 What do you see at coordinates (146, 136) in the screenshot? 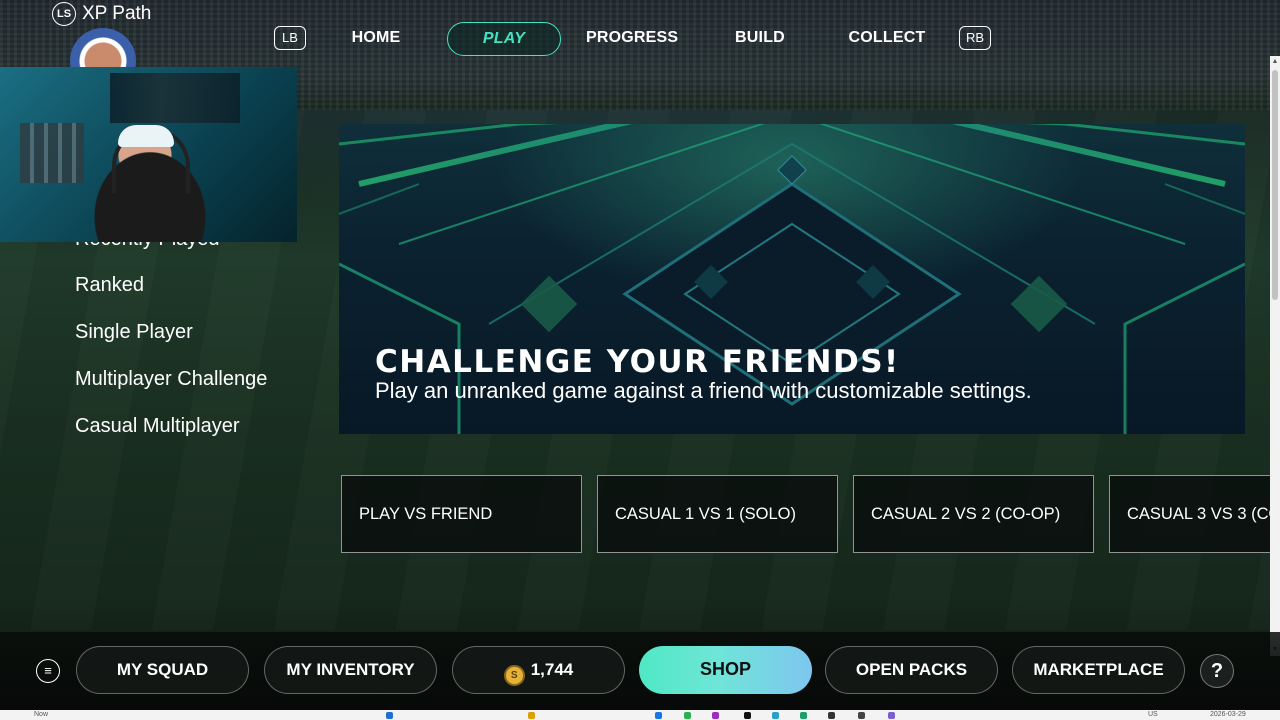
I see `cap` at bounding box center [146, 136].